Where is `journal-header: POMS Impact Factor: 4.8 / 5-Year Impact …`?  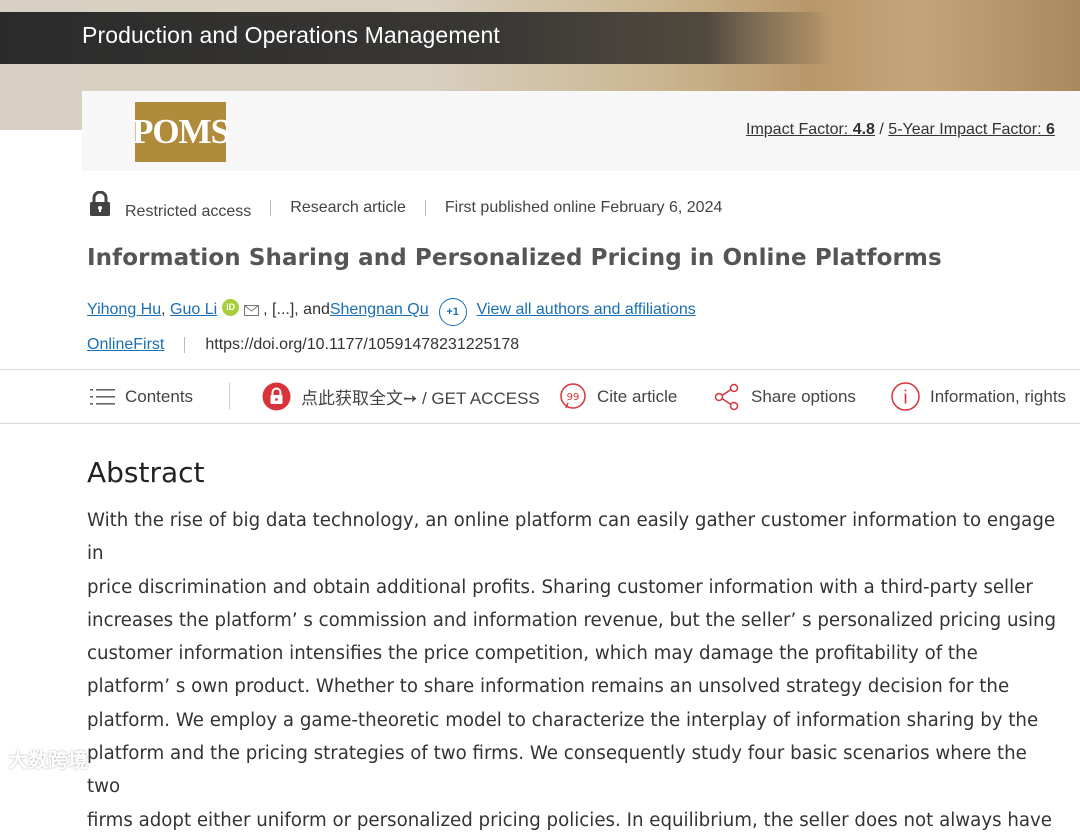
journal-header: POMS Impact Factor: 4.8 / 5-Year Impact … is located at coordinates (581, 131).